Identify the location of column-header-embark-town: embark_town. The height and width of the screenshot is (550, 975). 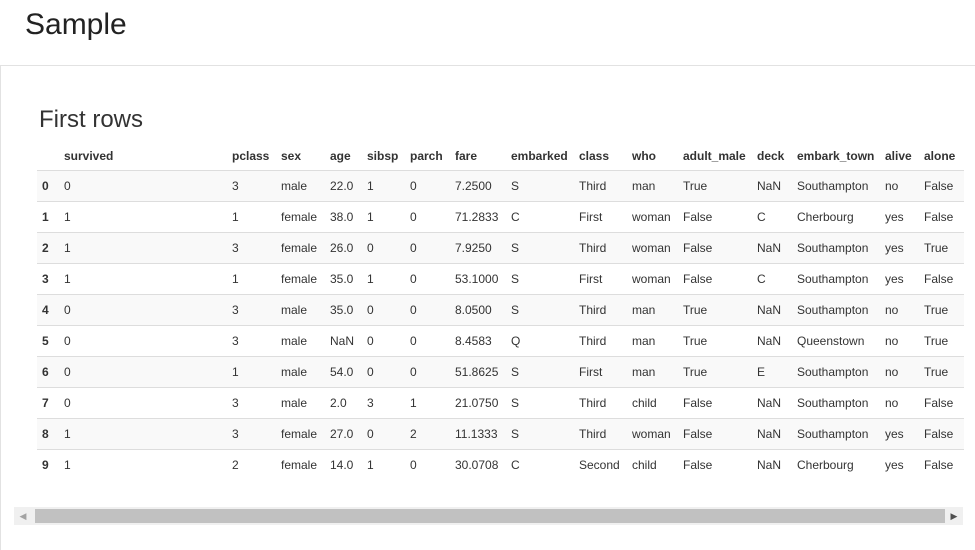
(836, 156).